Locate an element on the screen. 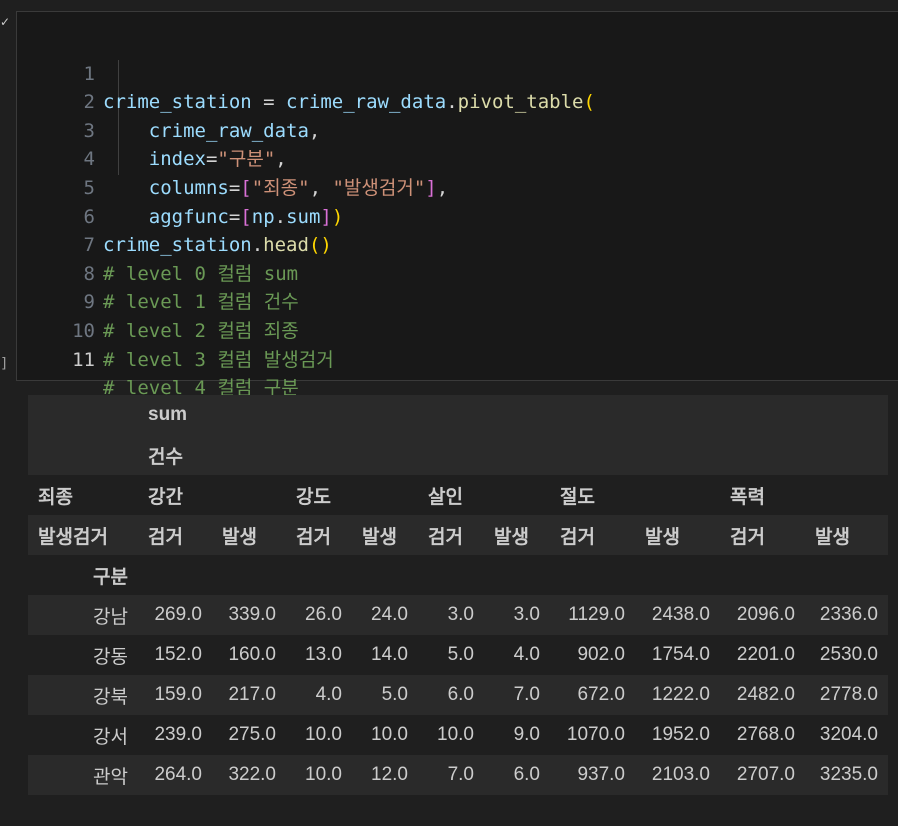 The image size is (898, 826). table-cell: 3235.0 is located at coordinates (848, 774).